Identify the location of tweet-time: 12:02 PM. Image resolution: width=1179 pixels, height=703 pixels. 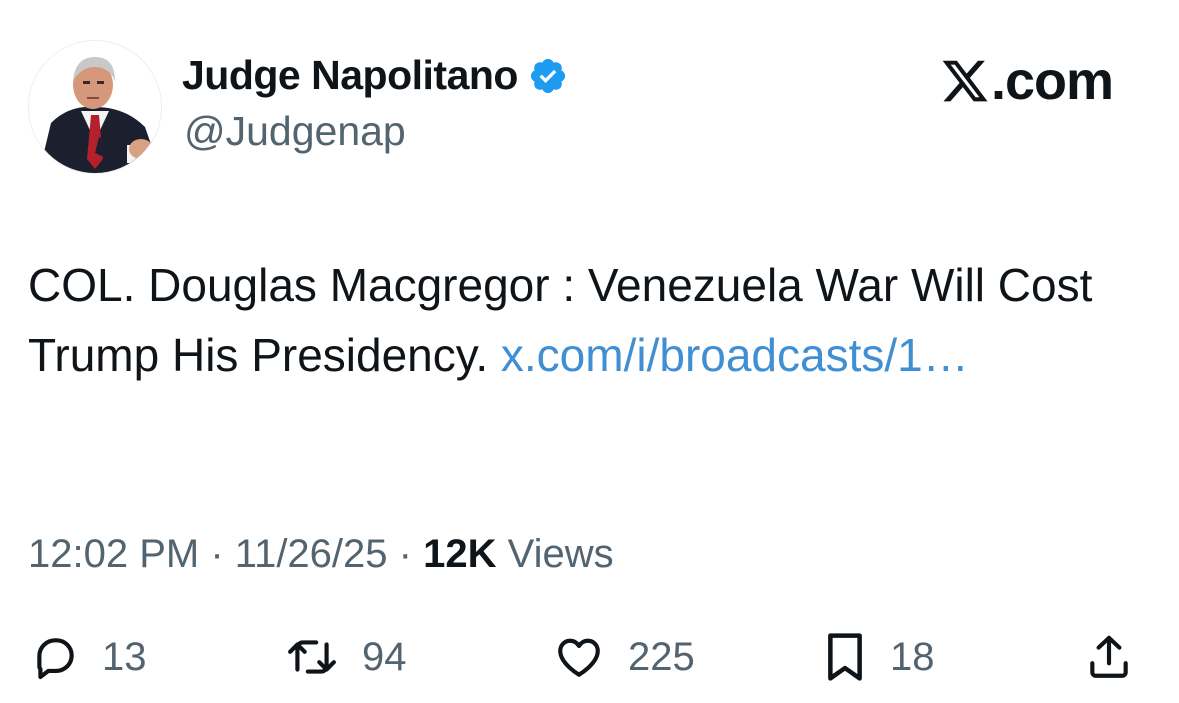
(113, 554).